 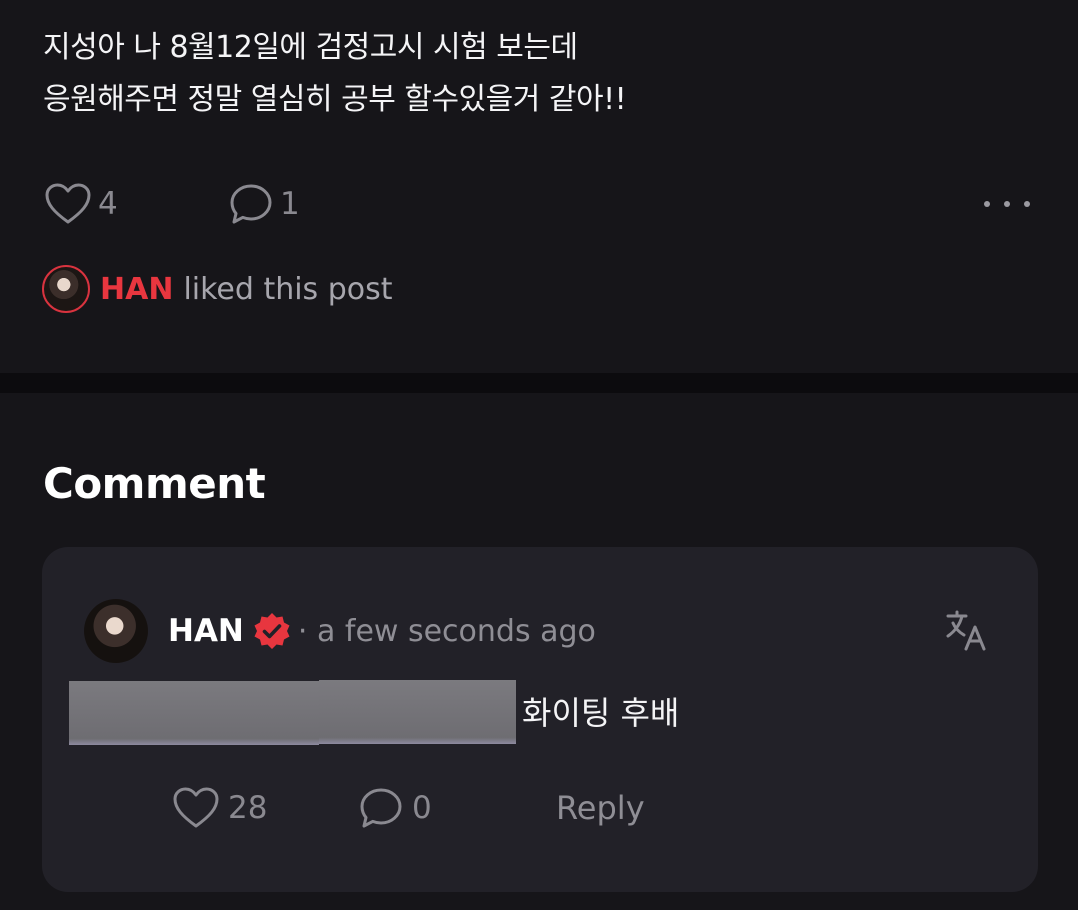 I want to click on comment-time: · a few seconds ago, so click(x=446, y=631).